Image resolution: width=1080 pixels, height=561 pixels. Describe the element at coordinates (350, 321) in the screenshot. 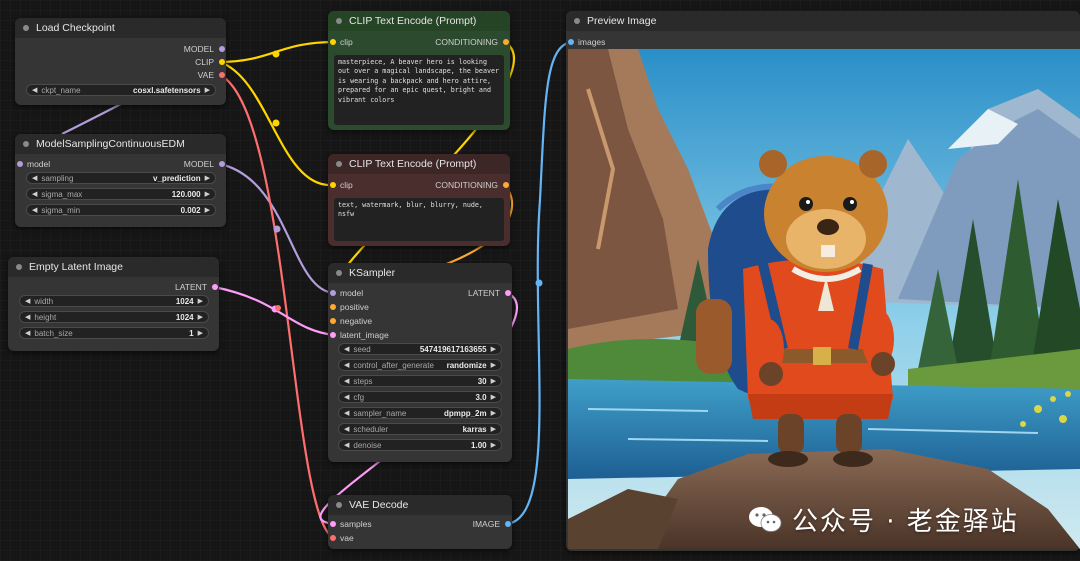

I see `input-negative: negative` at that location.